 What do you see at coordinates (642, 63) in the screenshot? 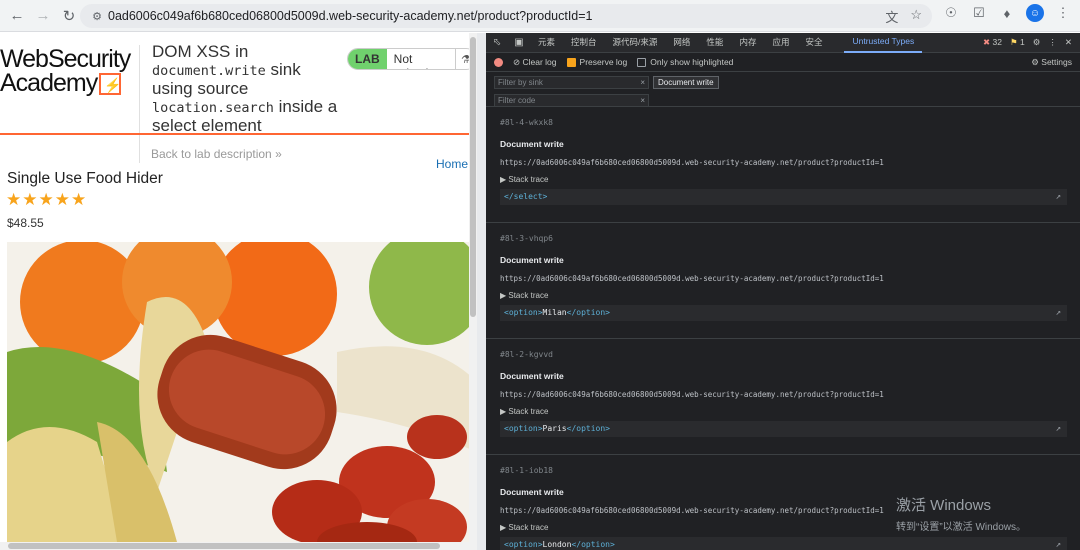
I see `checkbox-icon` at bounding box center [642, 63].